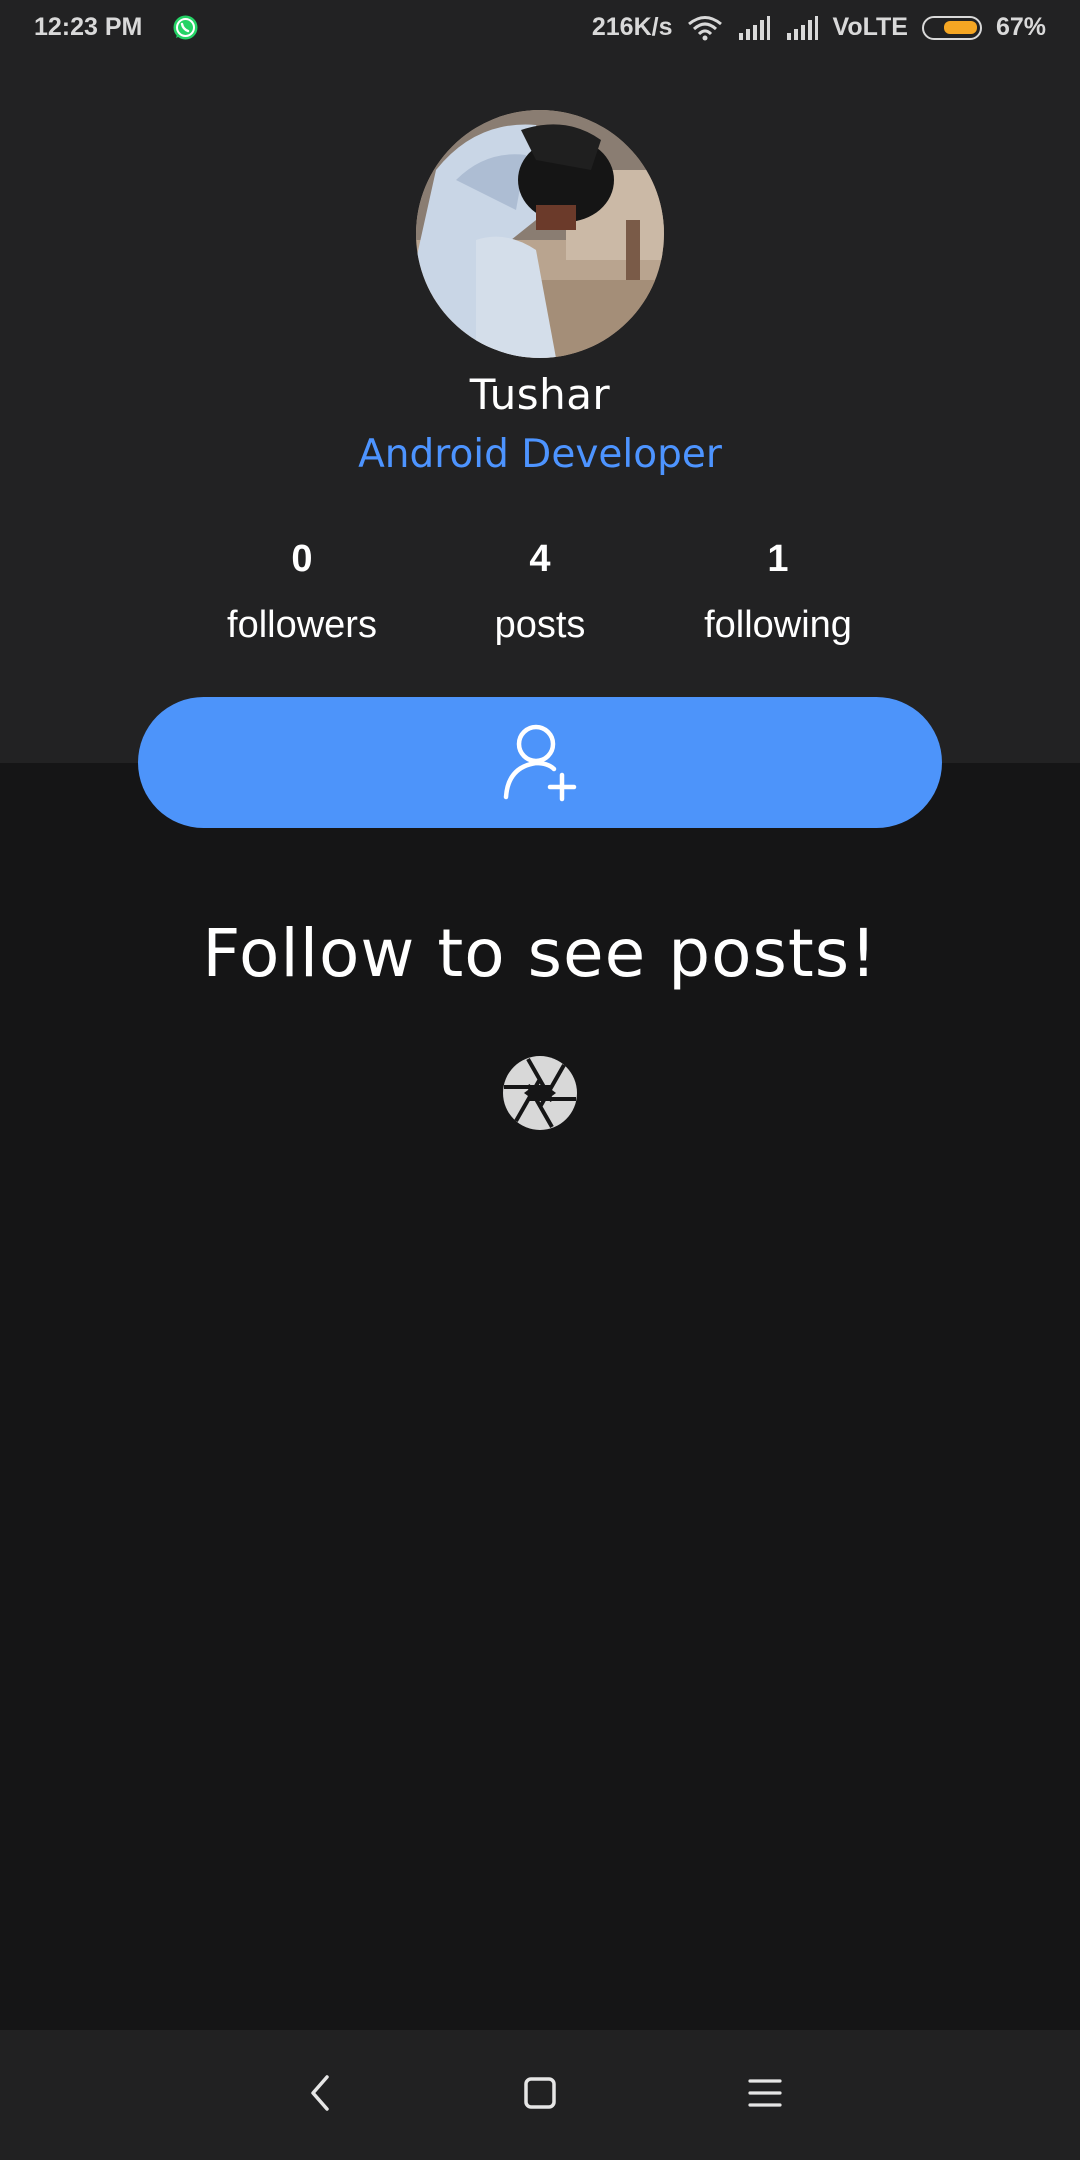  I want to click on profile-name: Tushar, so click(540, 394).